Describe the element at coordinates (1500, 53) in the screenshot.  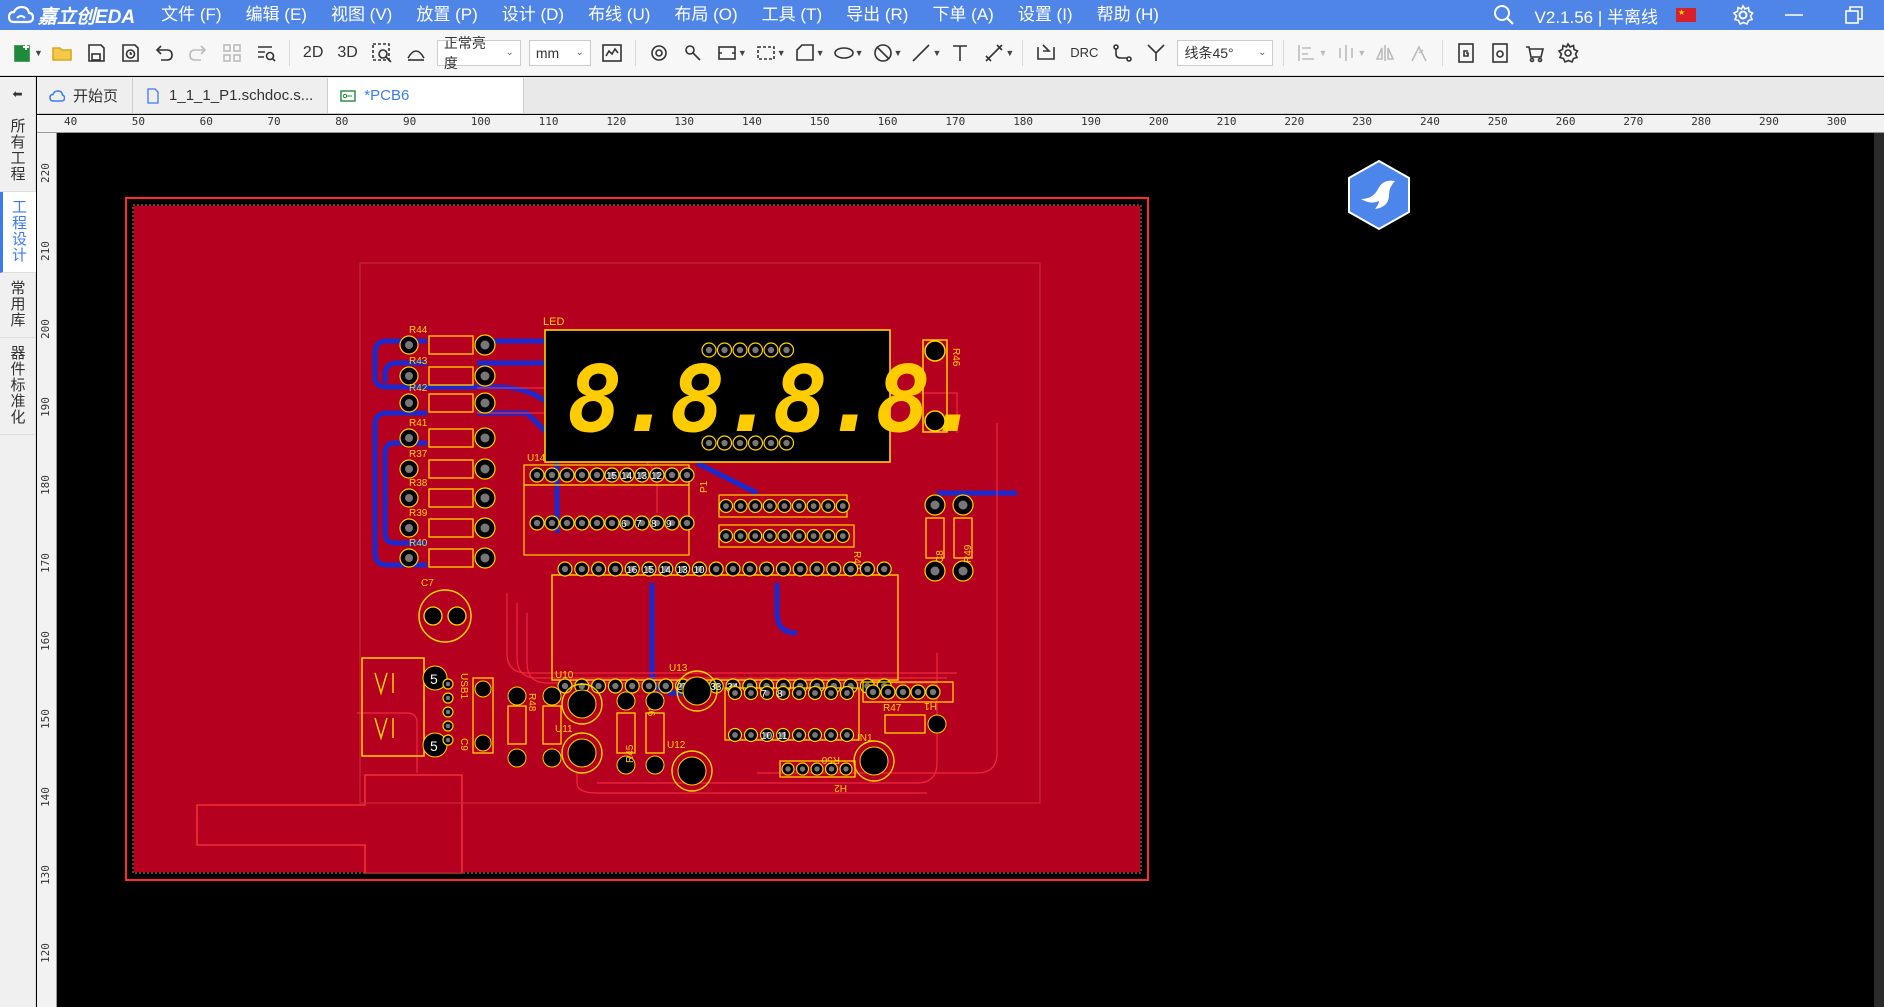
I see `bom-icon` at that location.